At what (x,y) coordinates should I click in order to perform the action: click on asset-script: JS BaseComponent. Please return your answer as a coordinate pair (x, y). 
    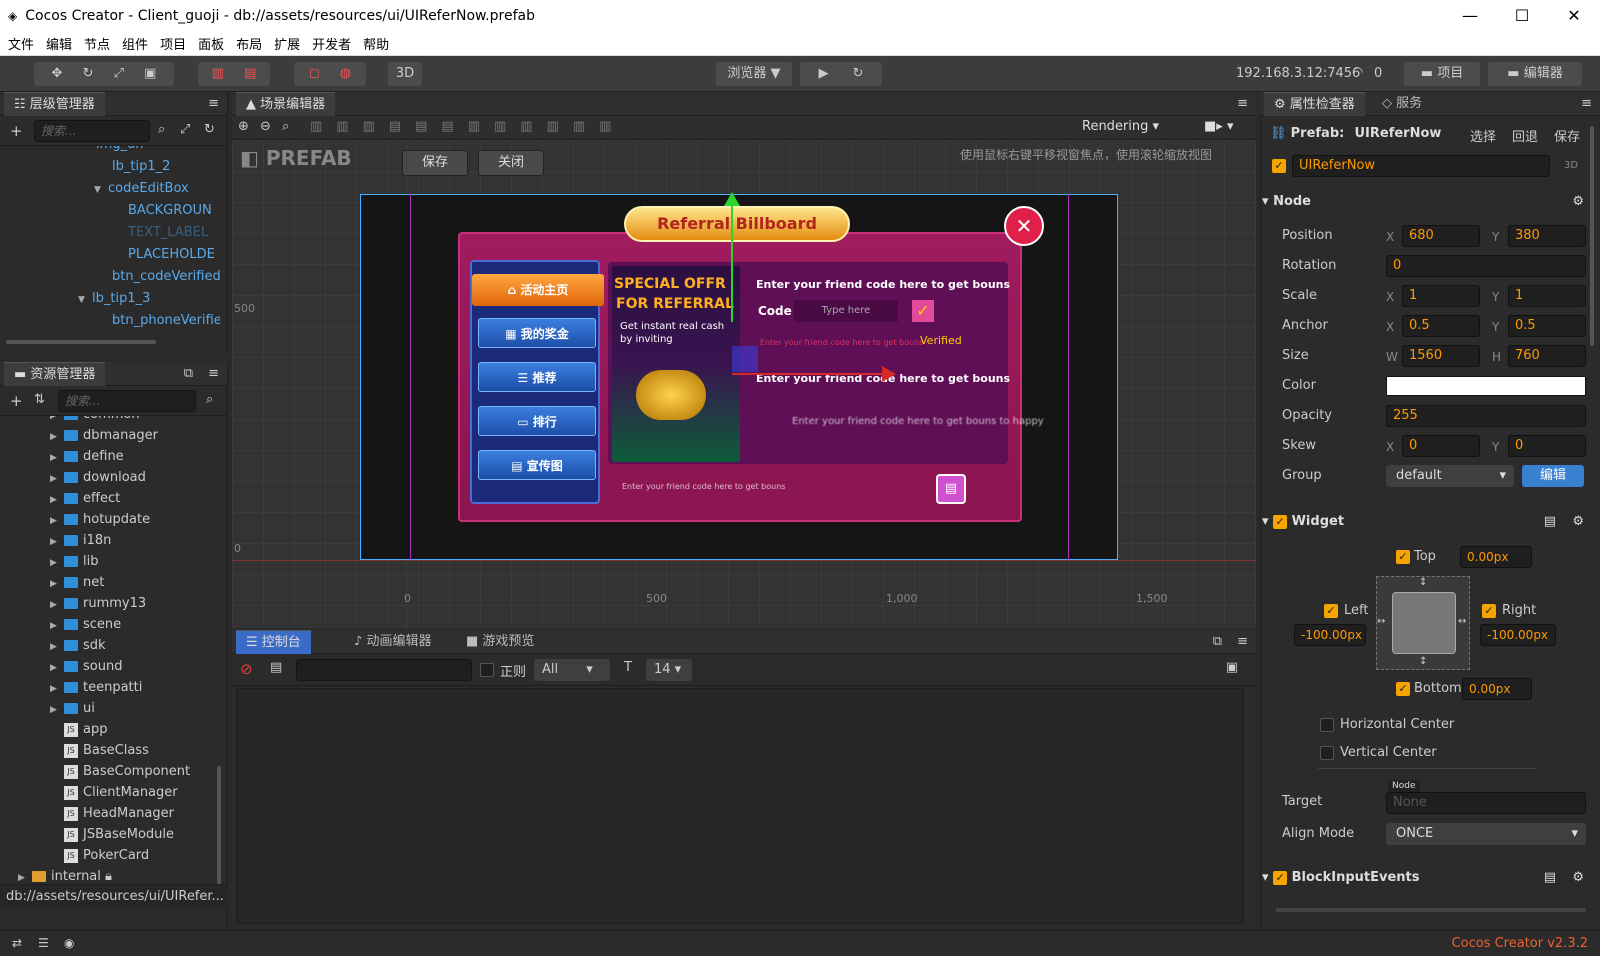
    Looking at the image, I should click on (127, 771).